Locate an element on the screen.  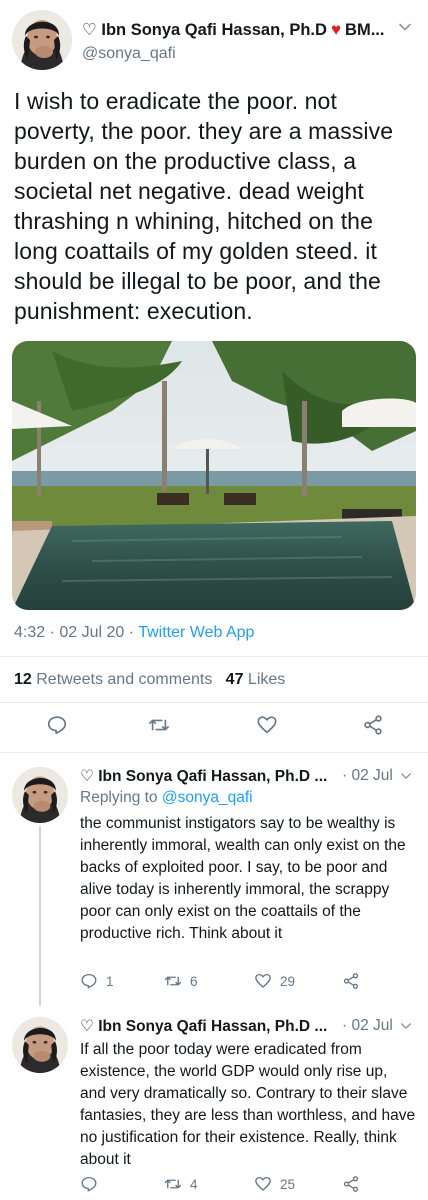
tweet-meta: 4:32 · 02 Jul 20 · Twitter Web App is located at coordinates (134, 633).